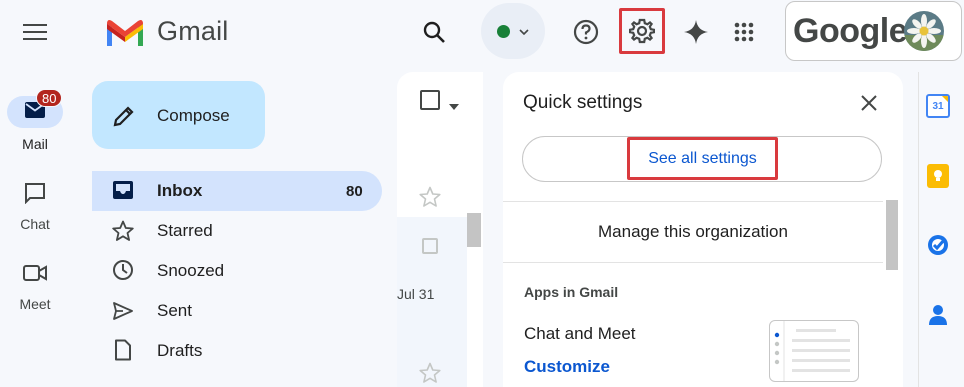  I want to click on send-icon, so click(124, 312).